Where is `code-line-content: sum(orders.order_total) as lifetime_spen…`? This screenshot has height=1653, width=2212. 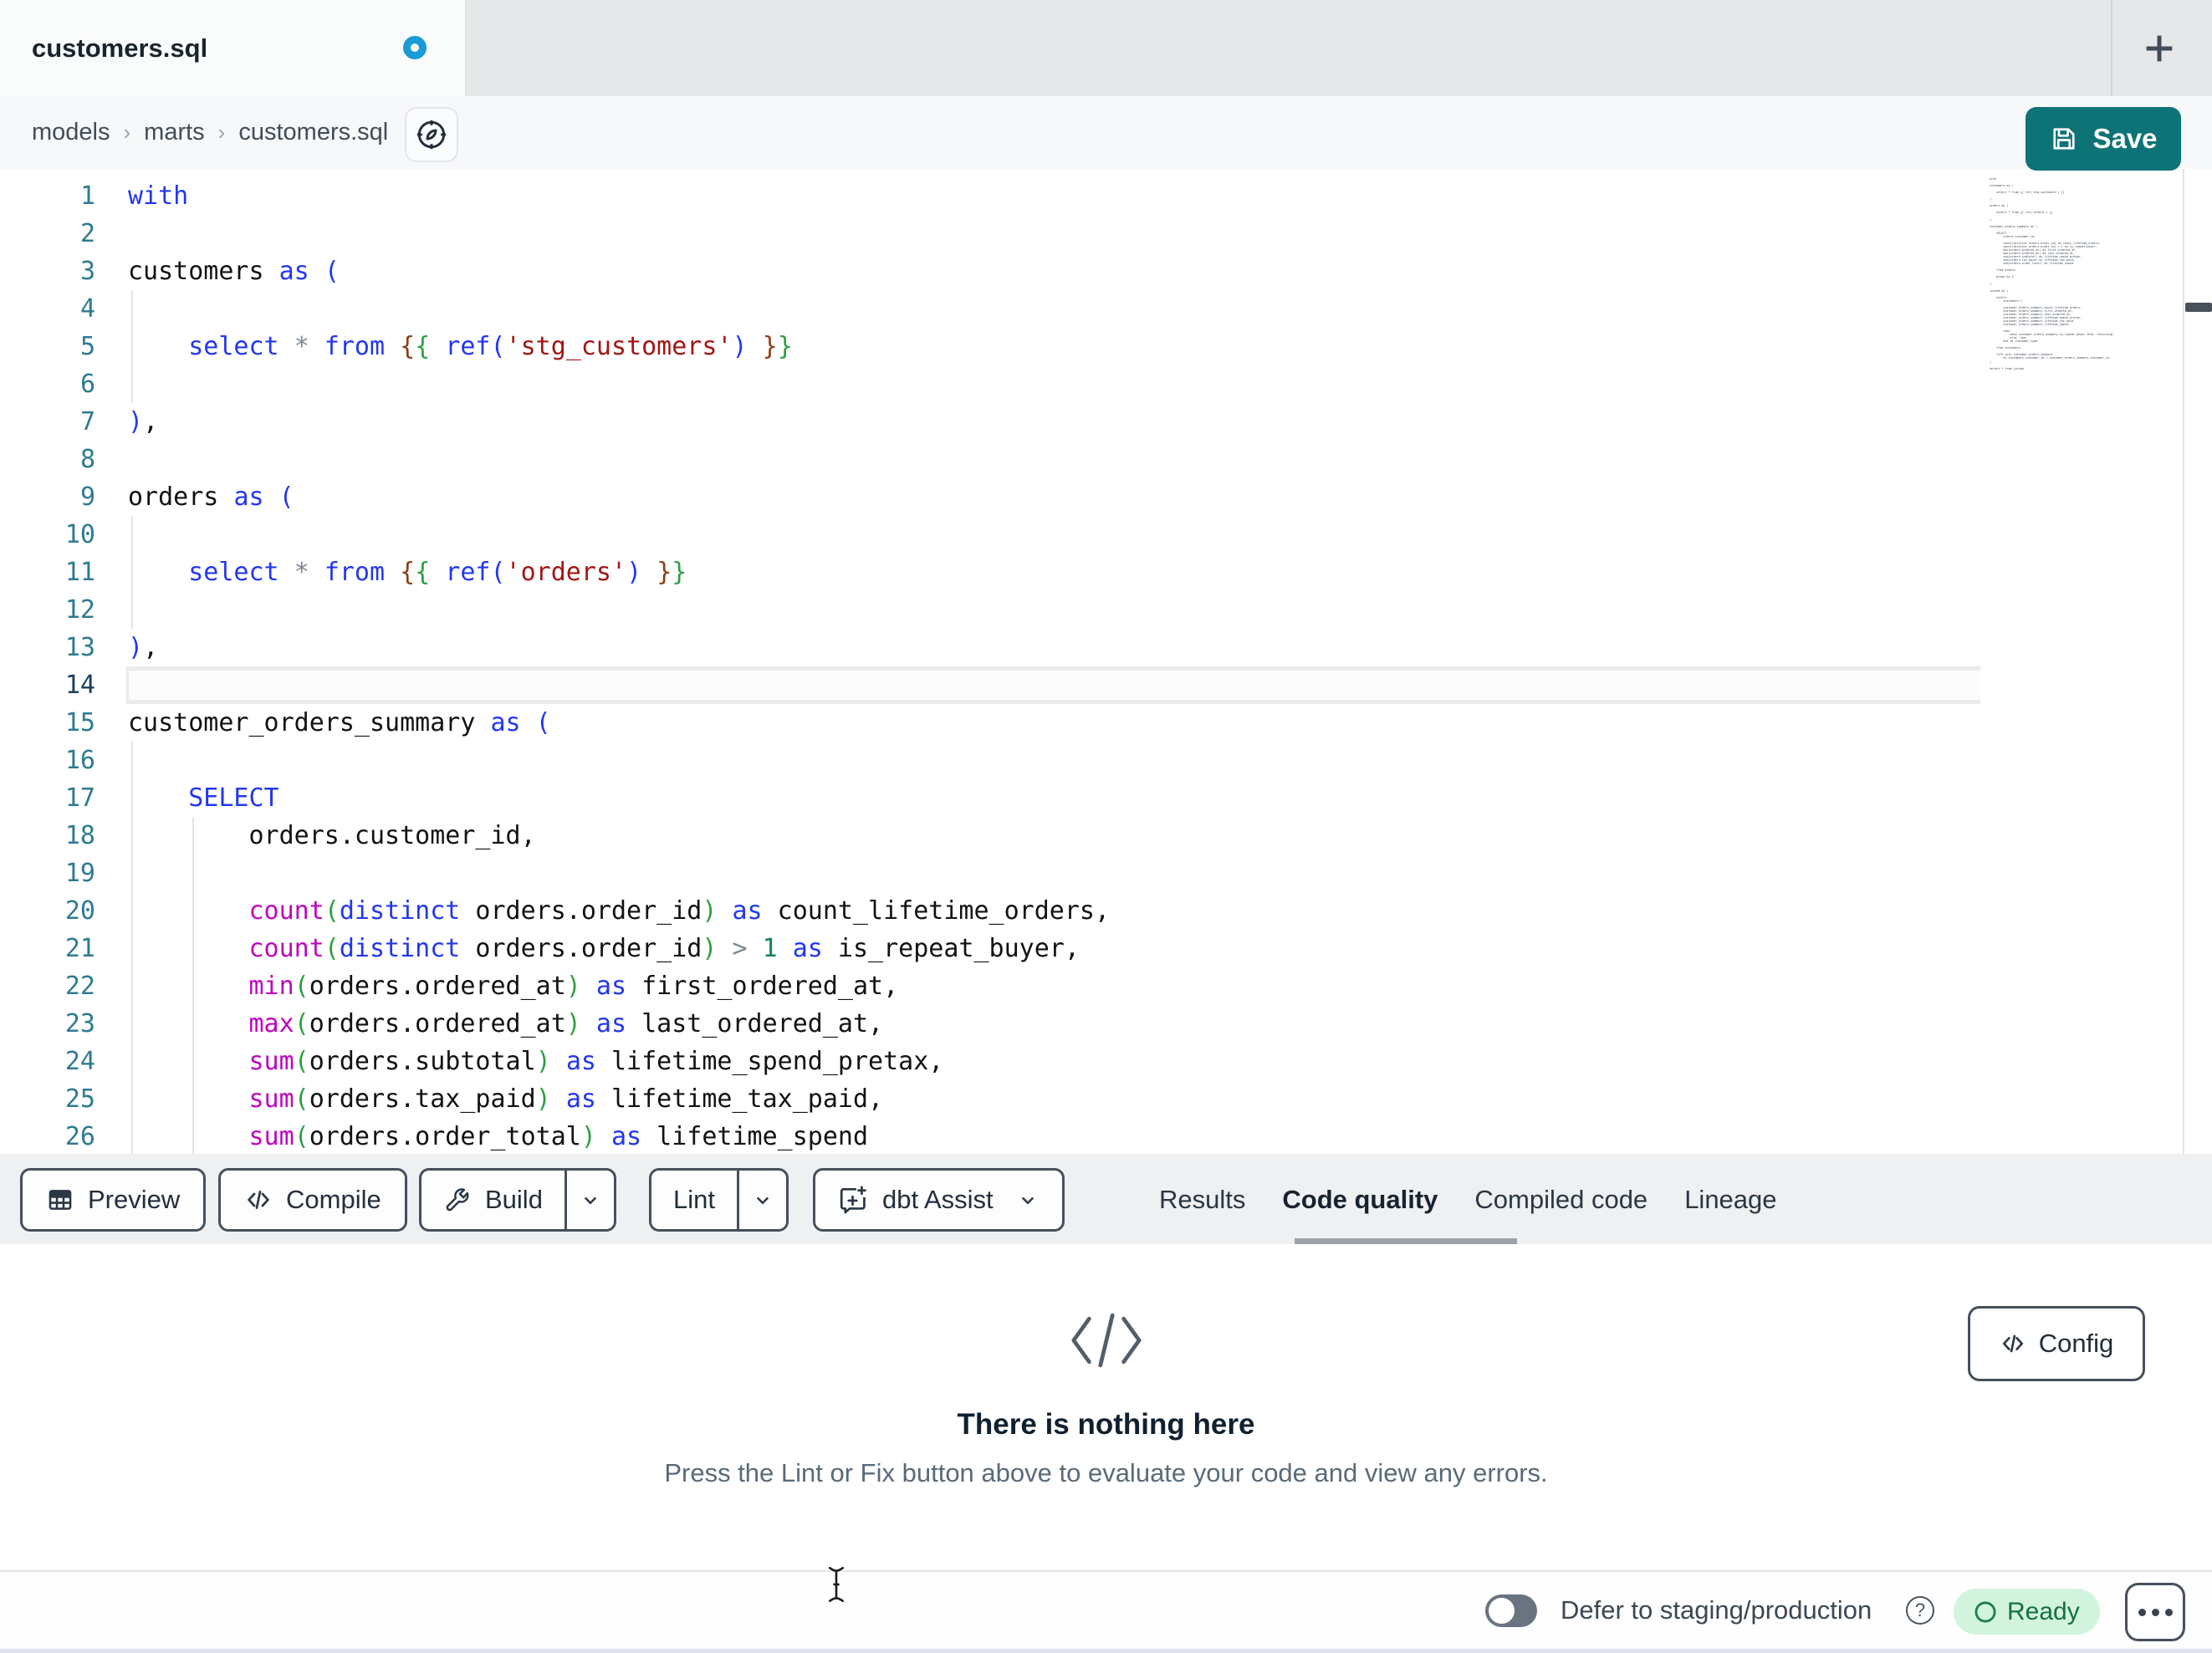 code-line-content: sum(orders.order_total) as lifetime_spen… is located at coordinates (1053, 1136).